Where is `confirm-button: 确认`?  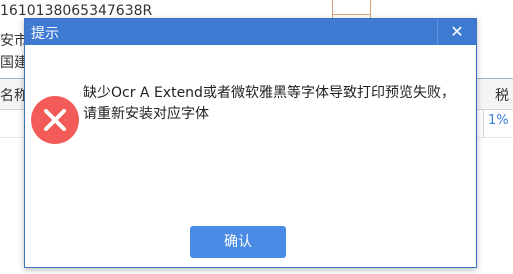 confirm-button: 确认 is located at coordinates (238, 242).